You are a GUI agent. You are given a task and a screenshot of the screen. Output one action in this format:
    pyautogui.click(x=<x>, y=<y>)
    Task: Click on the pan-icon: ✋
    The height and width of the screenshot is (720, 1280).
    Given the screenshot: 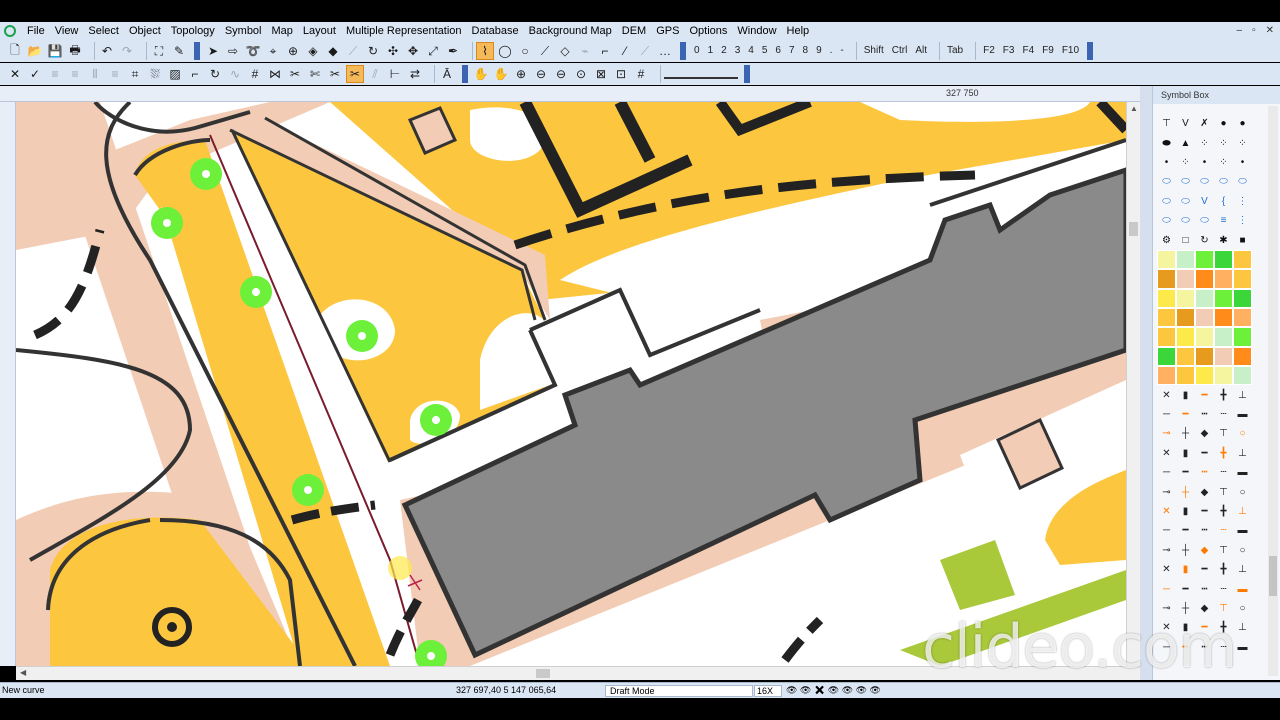 What is the action you would take?
    pyautogui.click(x=501, y=74)
    